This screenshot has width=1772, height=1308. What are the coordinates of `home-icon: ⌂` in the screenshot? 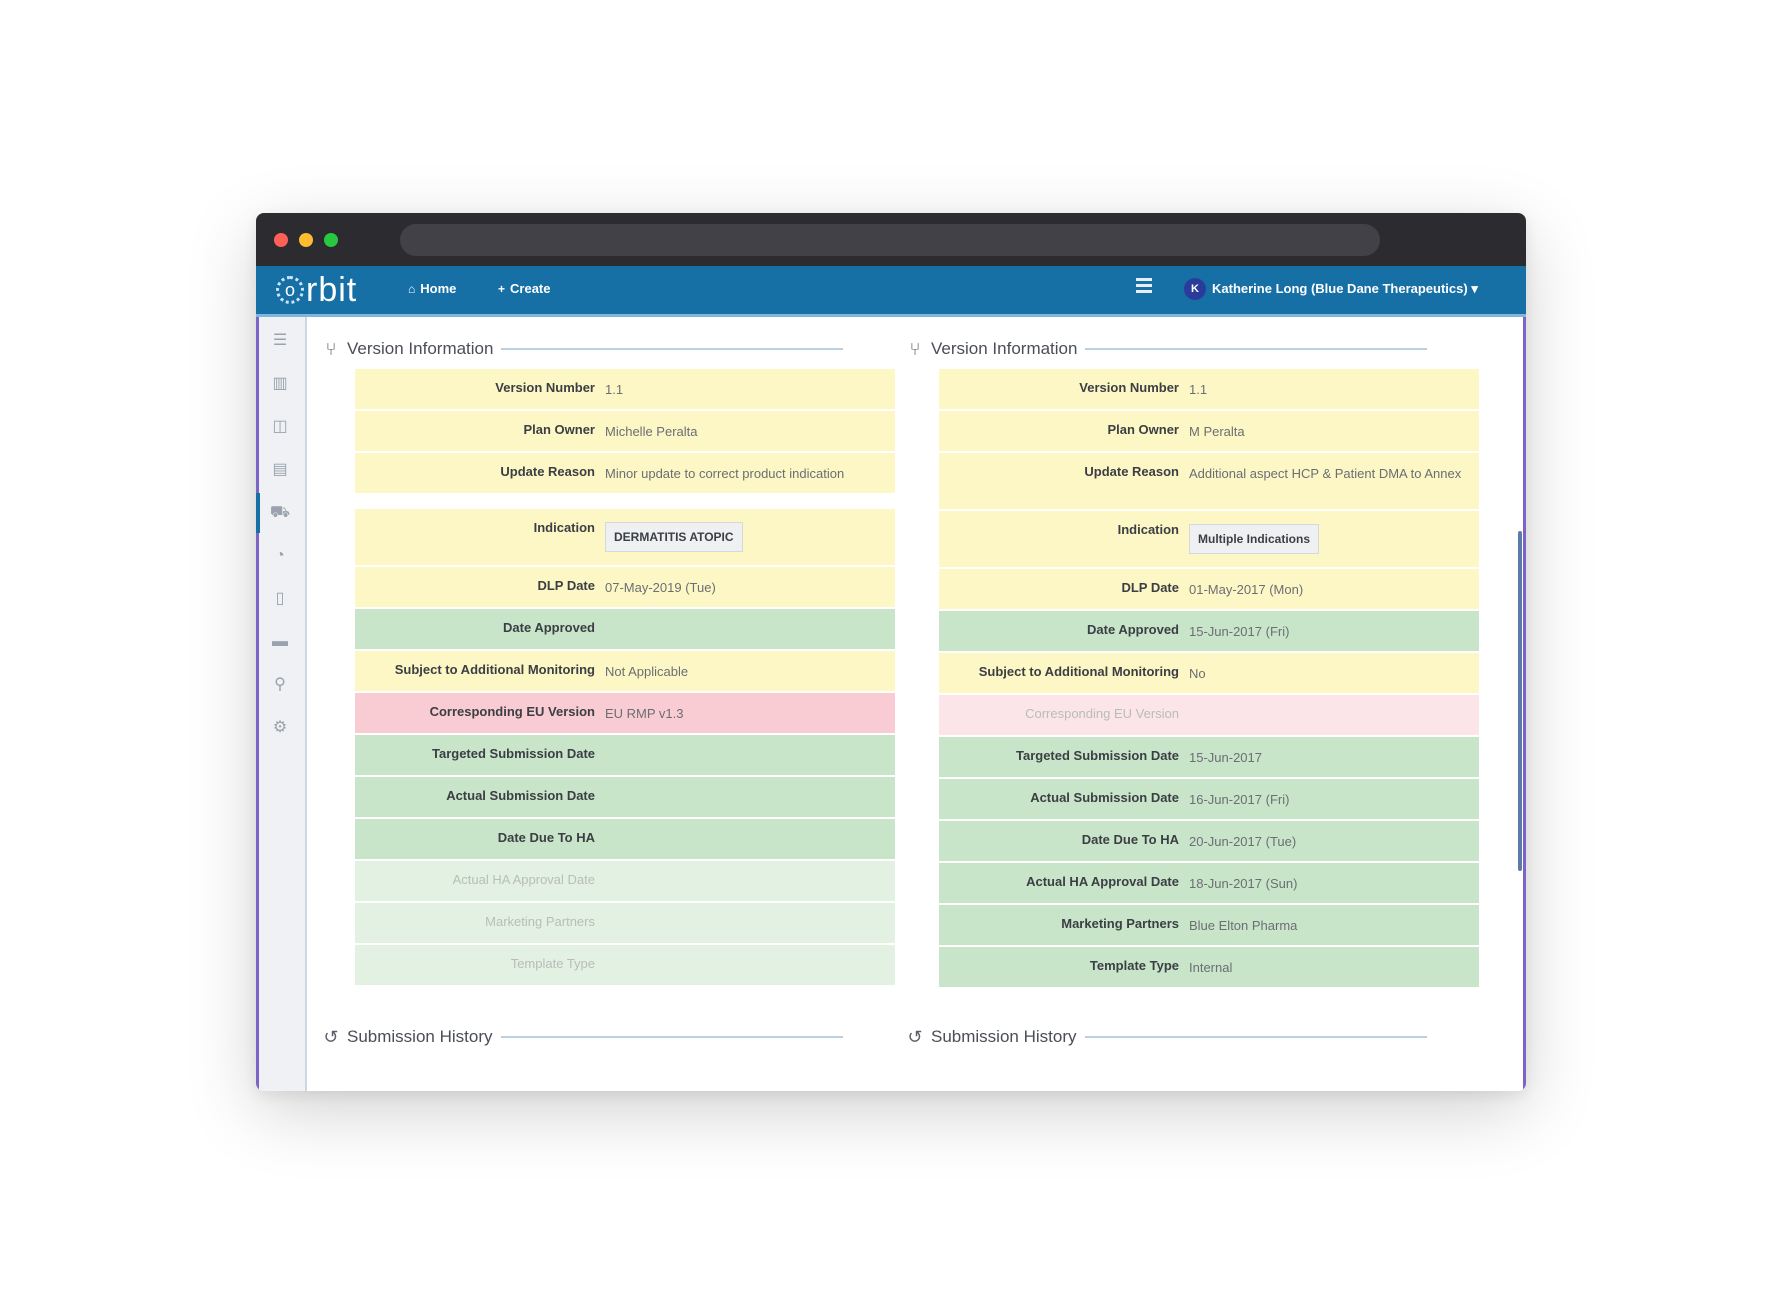 It's located at (412, 288).